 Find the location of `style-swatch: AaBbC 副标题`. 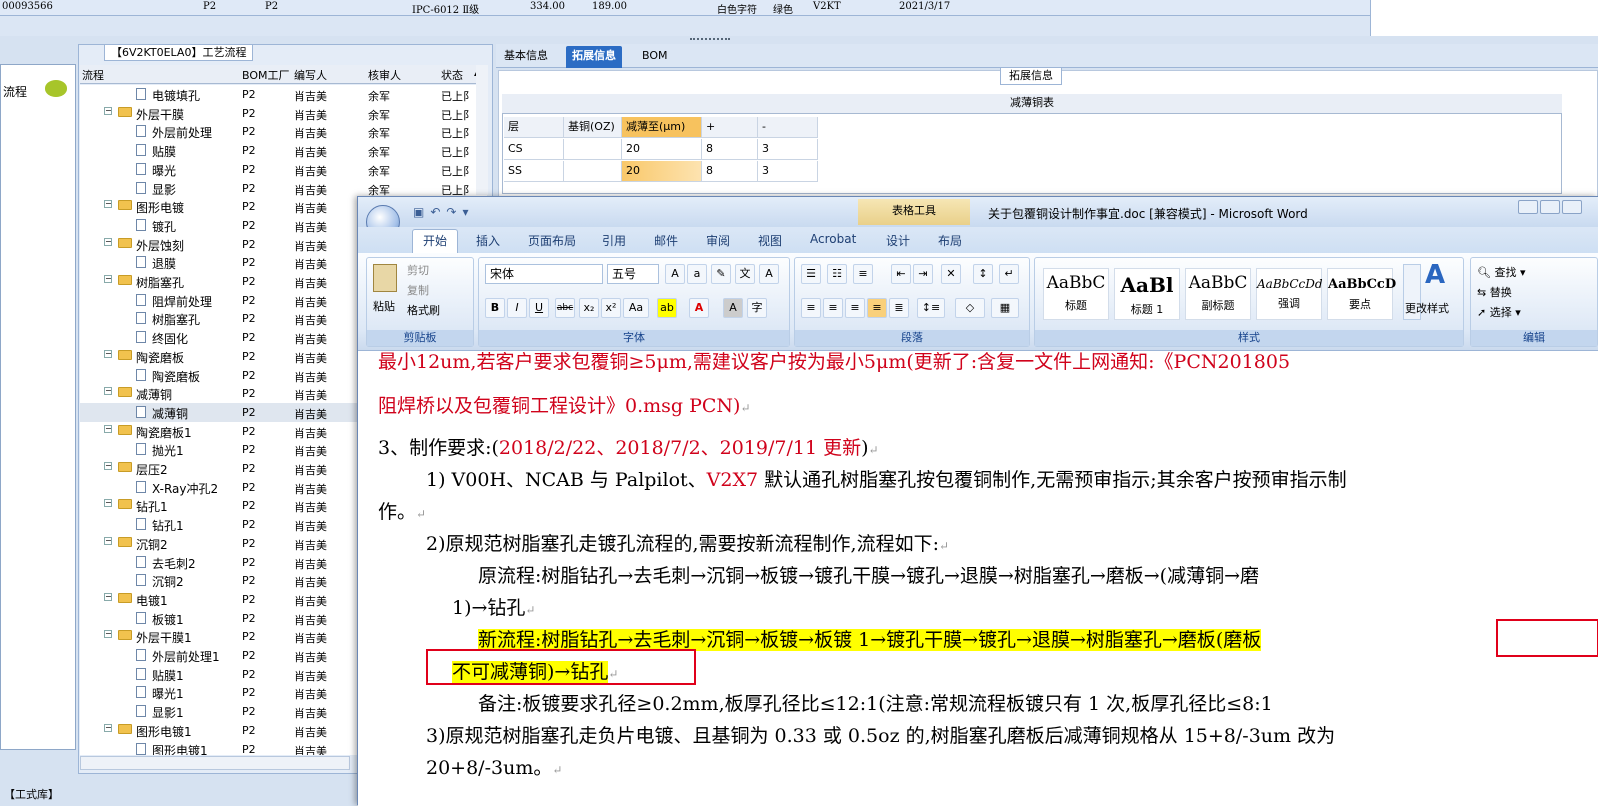

style-swatch: AaBbC 副标题 is located at coordinates (1218, 294).